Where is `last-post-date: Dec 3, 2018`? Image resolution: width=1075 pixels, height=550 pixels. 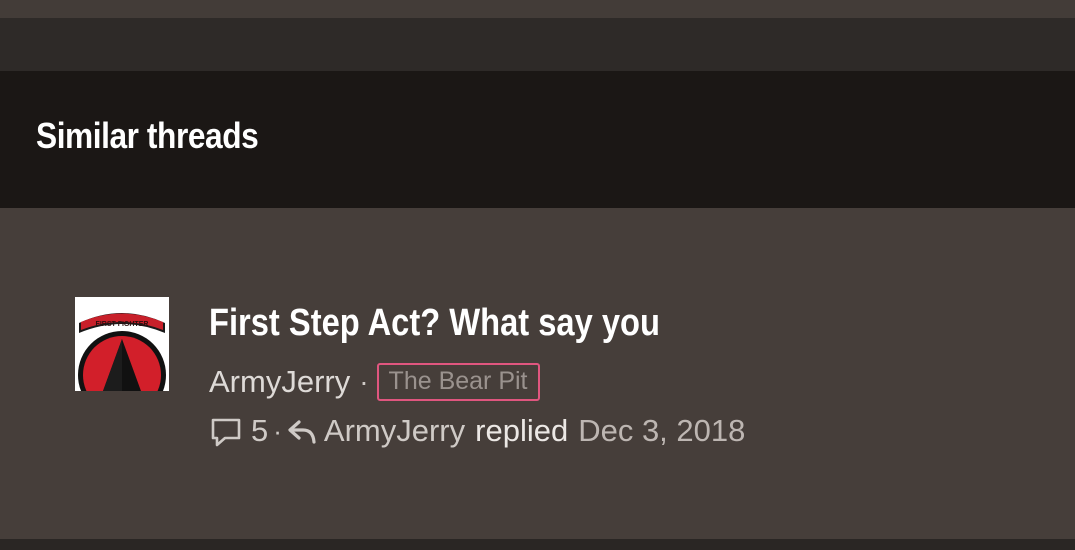
last-post-date: Dec 3, 2018 is located at coordinates (661, 431).